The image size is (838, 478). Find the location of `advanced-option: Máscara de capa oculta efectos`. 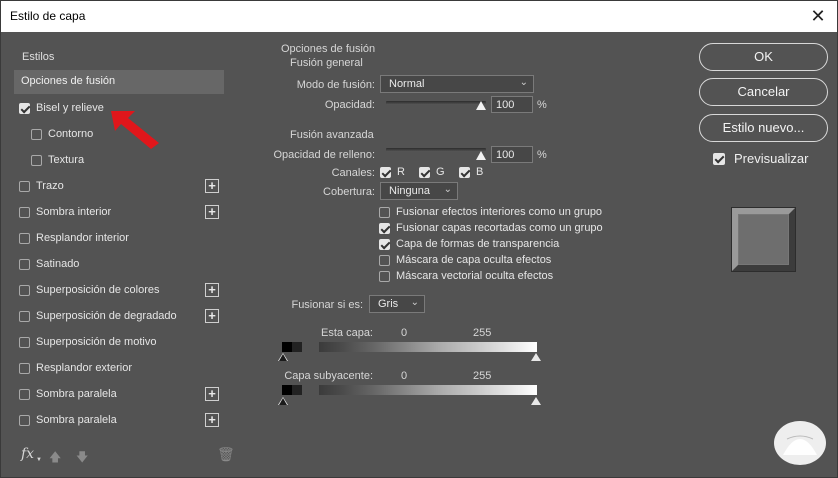

advanced-option: Máscara de capa oculta efectos is located at coordinates (465, 260).